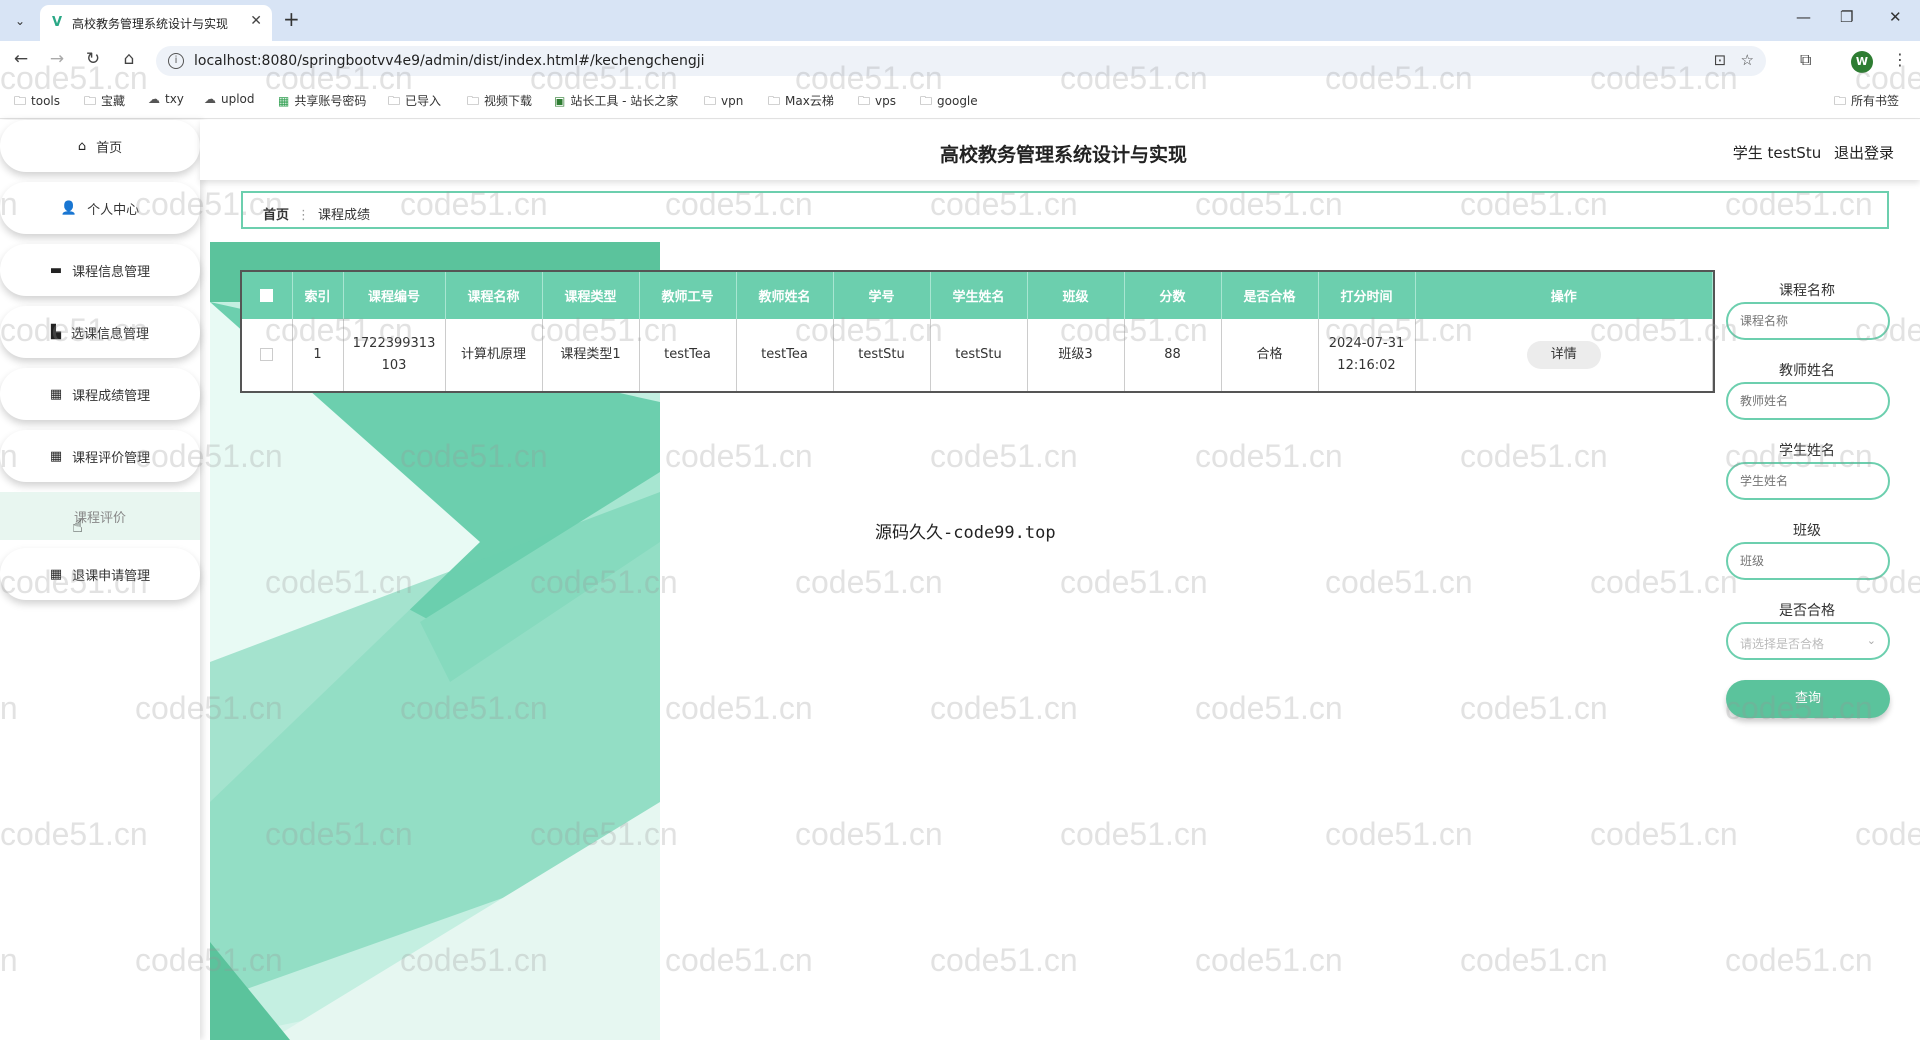 This screenshot has width=1920, height=1040. What do you see at coordinates (20, 21) in the screenshot?
I see `tab-list-icon: ⌄` at bounding box center [20, 21].